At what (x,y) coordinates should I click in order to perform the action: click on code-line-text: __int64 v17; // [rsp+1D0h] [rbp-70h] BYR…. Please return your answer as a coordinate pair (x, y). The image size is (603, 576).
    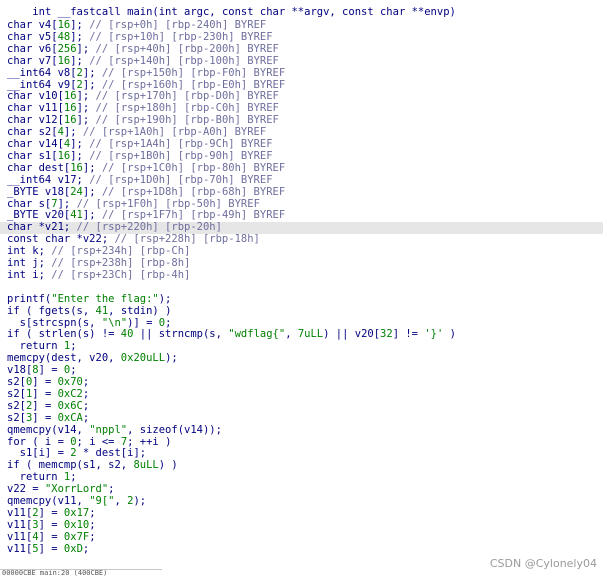
    Looking at the image, I should click on (140, 179).